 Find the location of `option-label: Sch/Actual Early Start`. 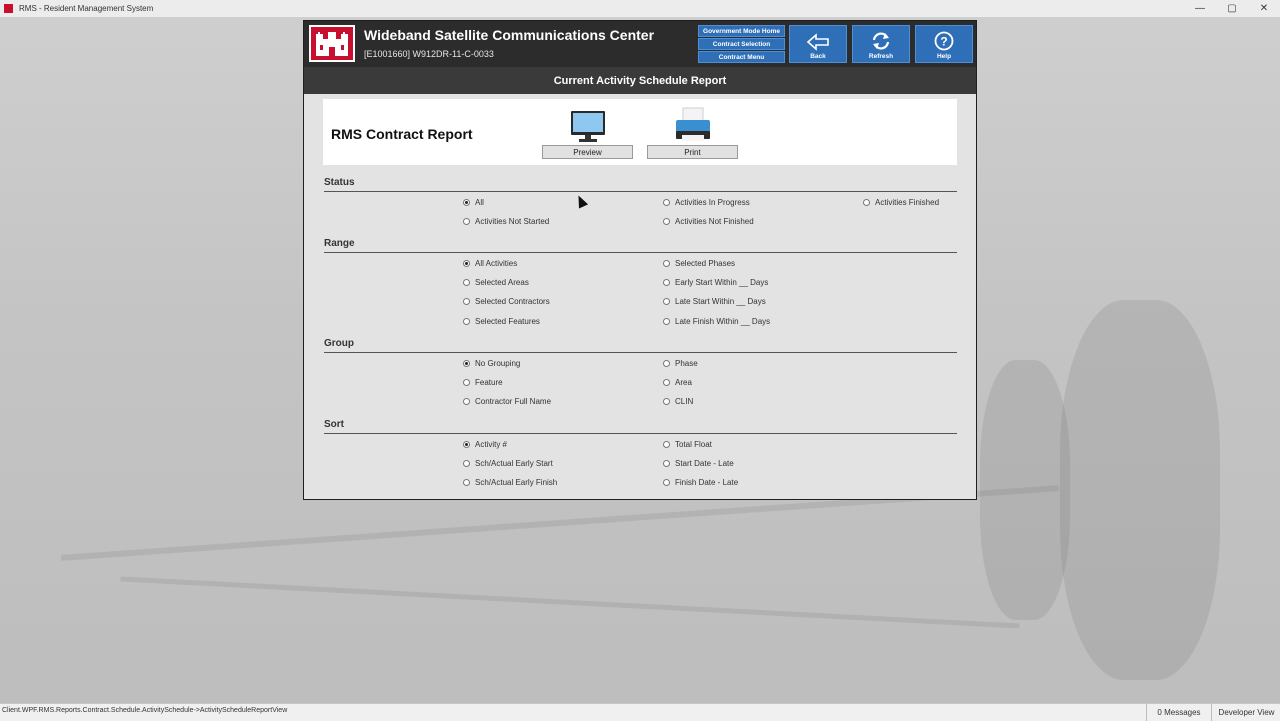

option-label: Sch/Actual Early Start is located at coordinates (514, 463).